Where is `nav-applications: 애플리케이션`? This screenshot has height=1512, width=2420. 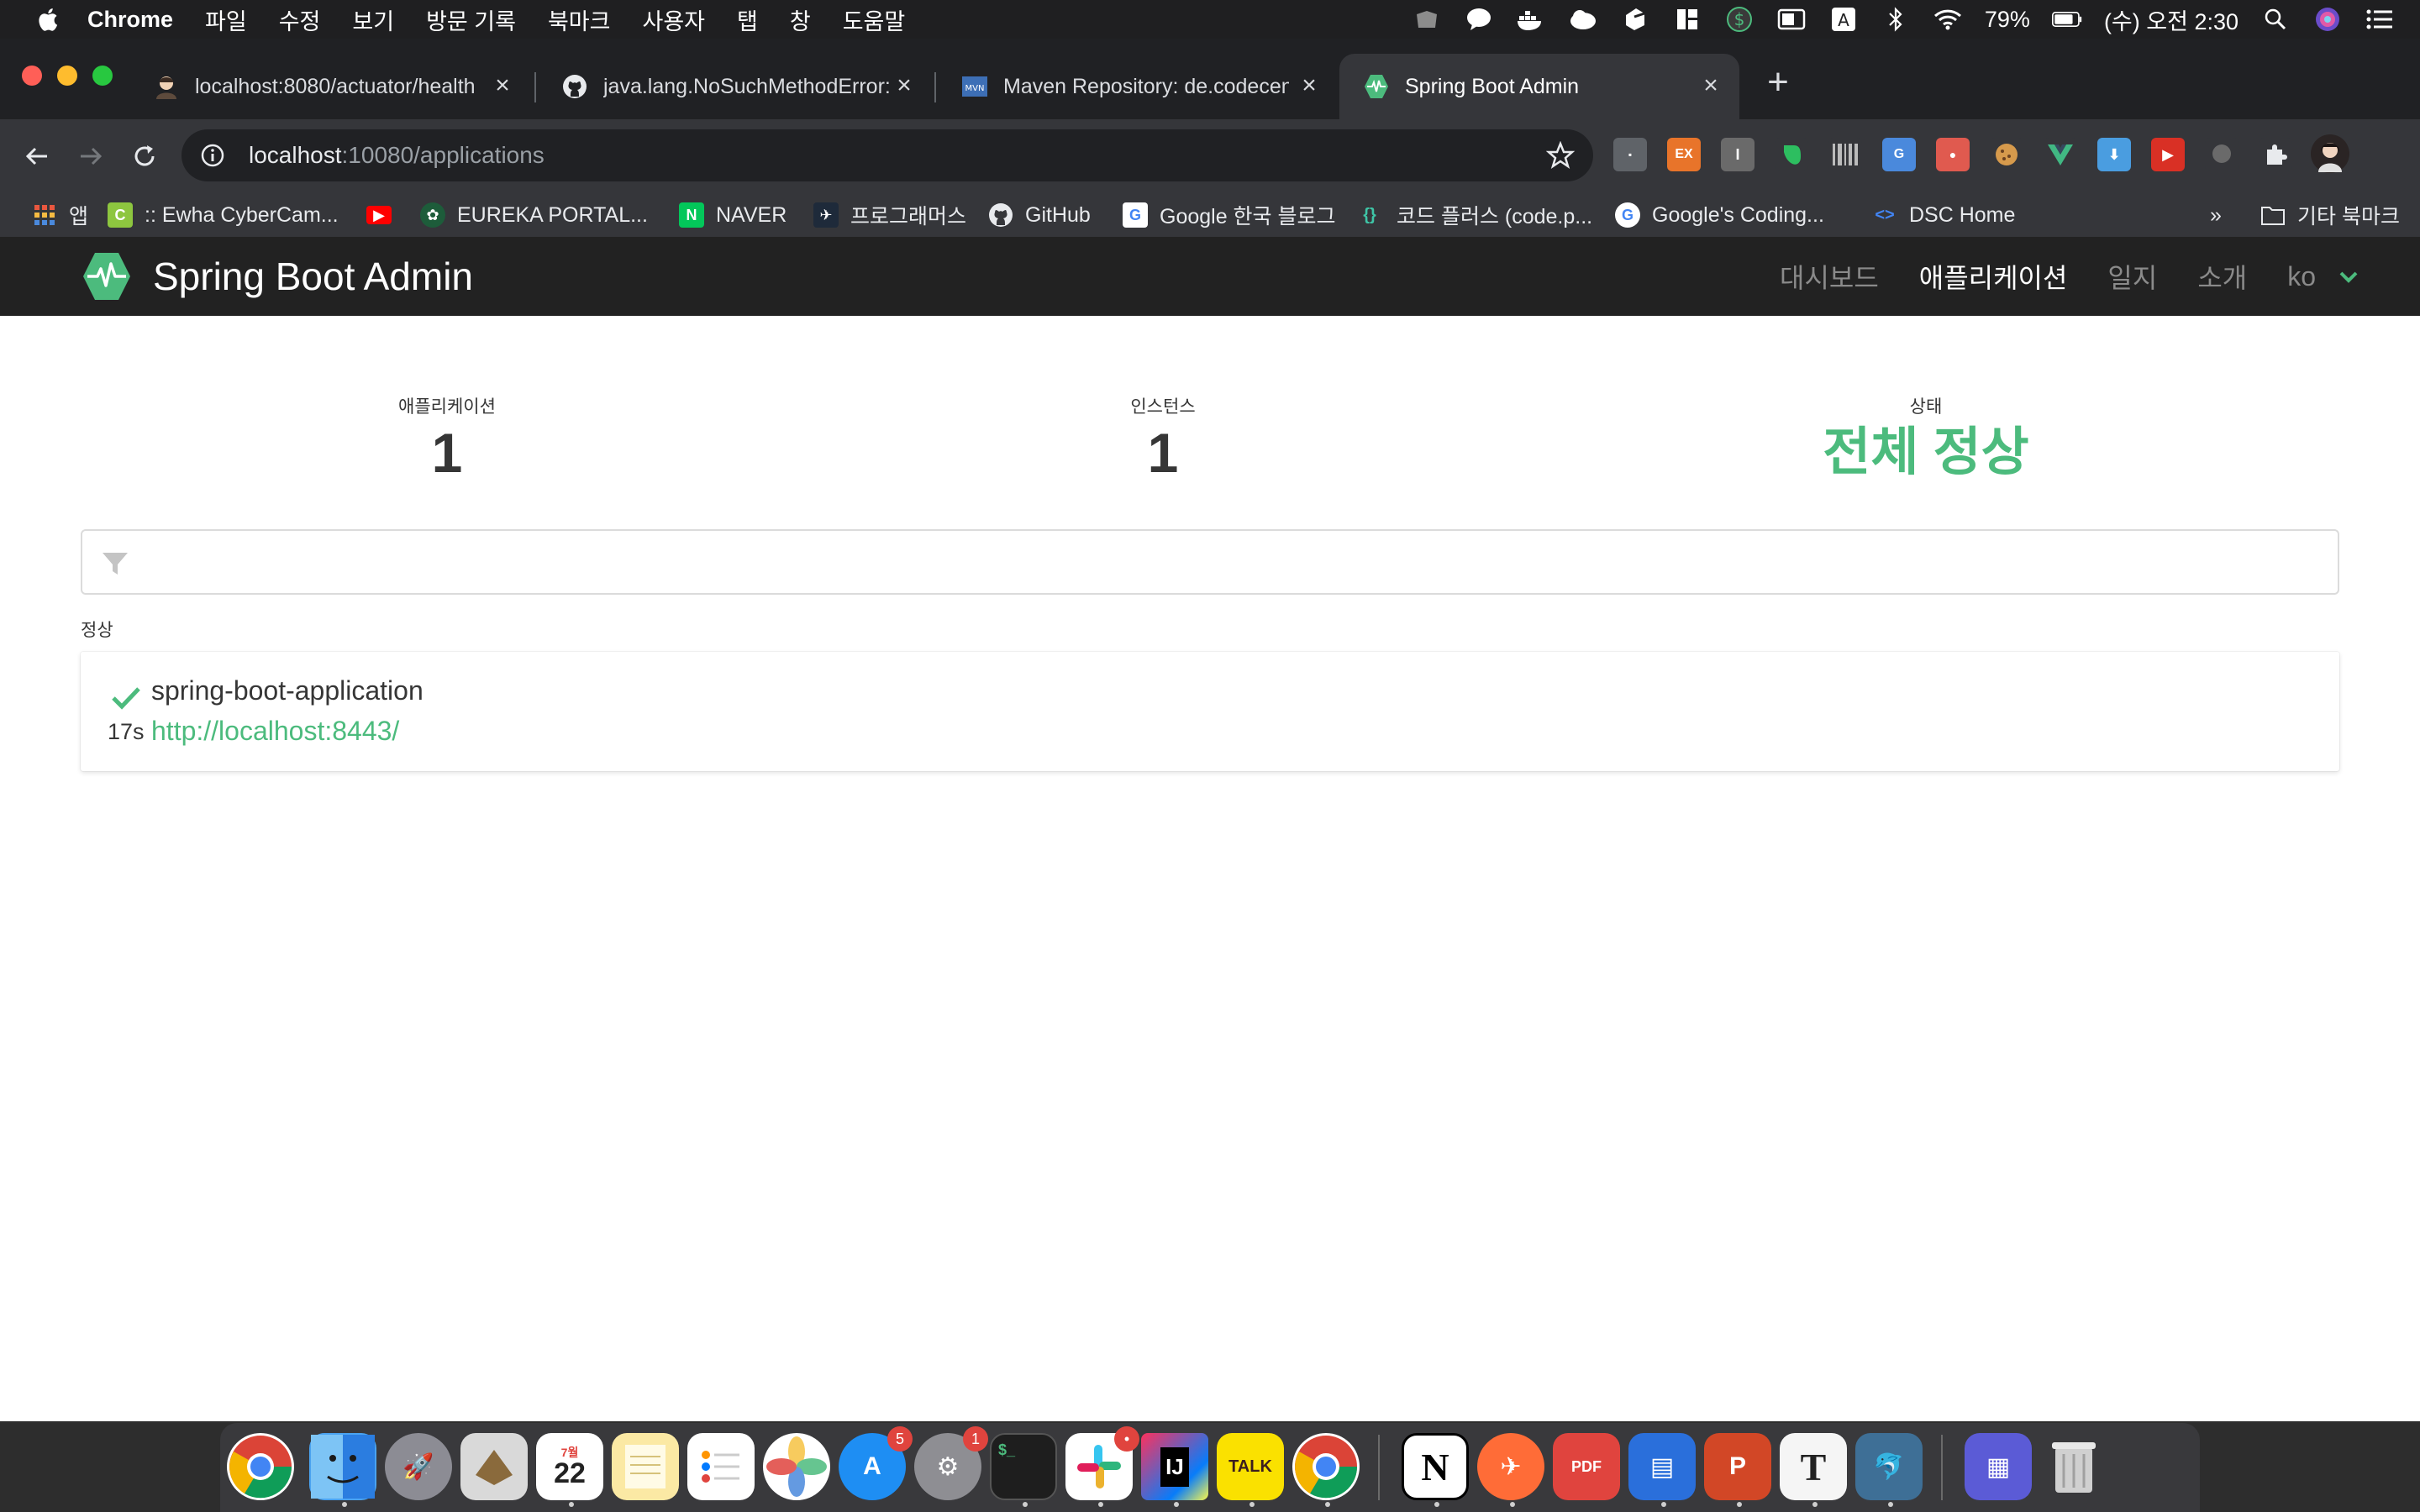
nav-applications: 애플리케이션 is located at coordinates (1993, 276).